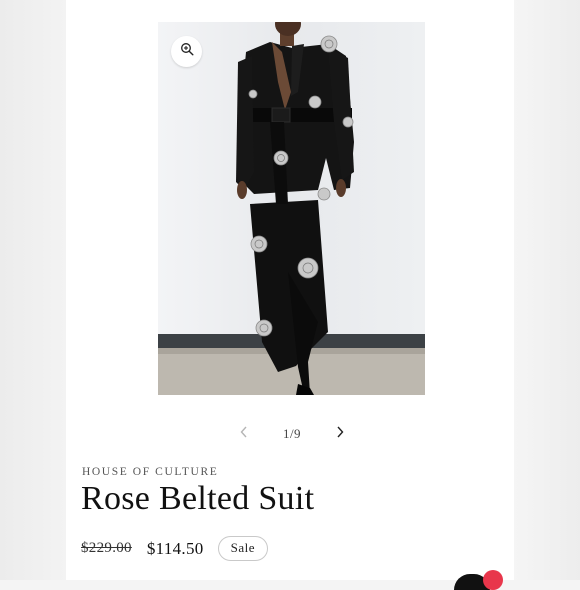 This screenshot has width=580, height=590. I want to click on product-title: Rose Belted Suit, so click(198, 498).